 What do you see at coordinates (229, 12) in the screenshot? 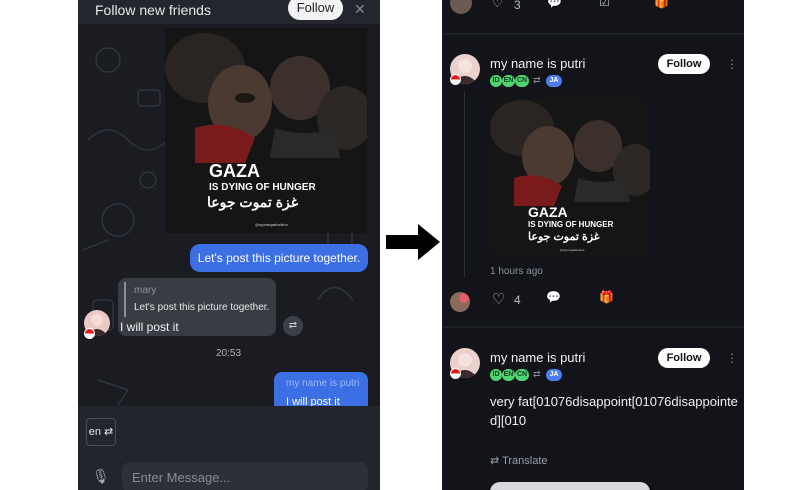
I see `follow-banner: Follow new friends Follow ✕` at bounding box center [229, 12].